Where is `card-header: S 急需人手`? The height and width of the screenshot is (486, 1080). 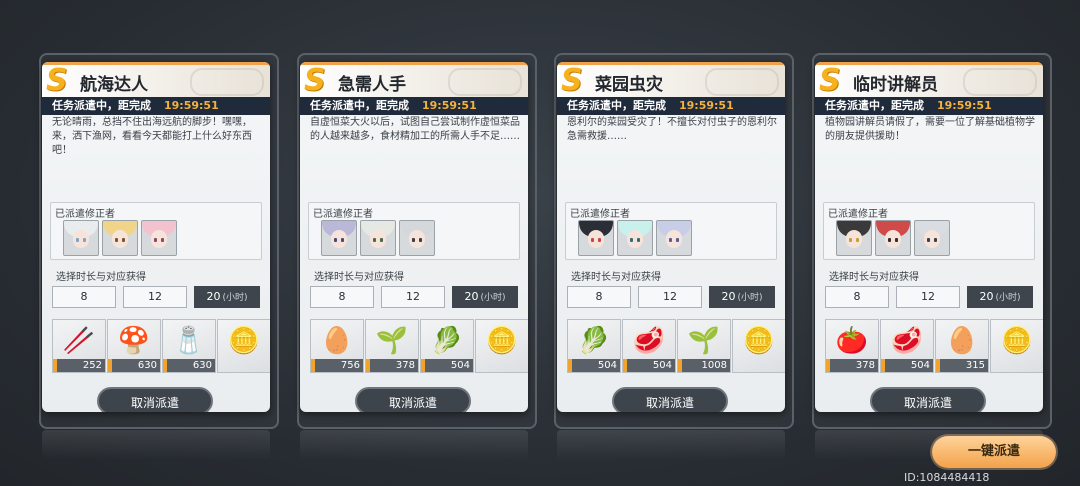 card-header: S 急需人手 is located at coordinates (414, 79).